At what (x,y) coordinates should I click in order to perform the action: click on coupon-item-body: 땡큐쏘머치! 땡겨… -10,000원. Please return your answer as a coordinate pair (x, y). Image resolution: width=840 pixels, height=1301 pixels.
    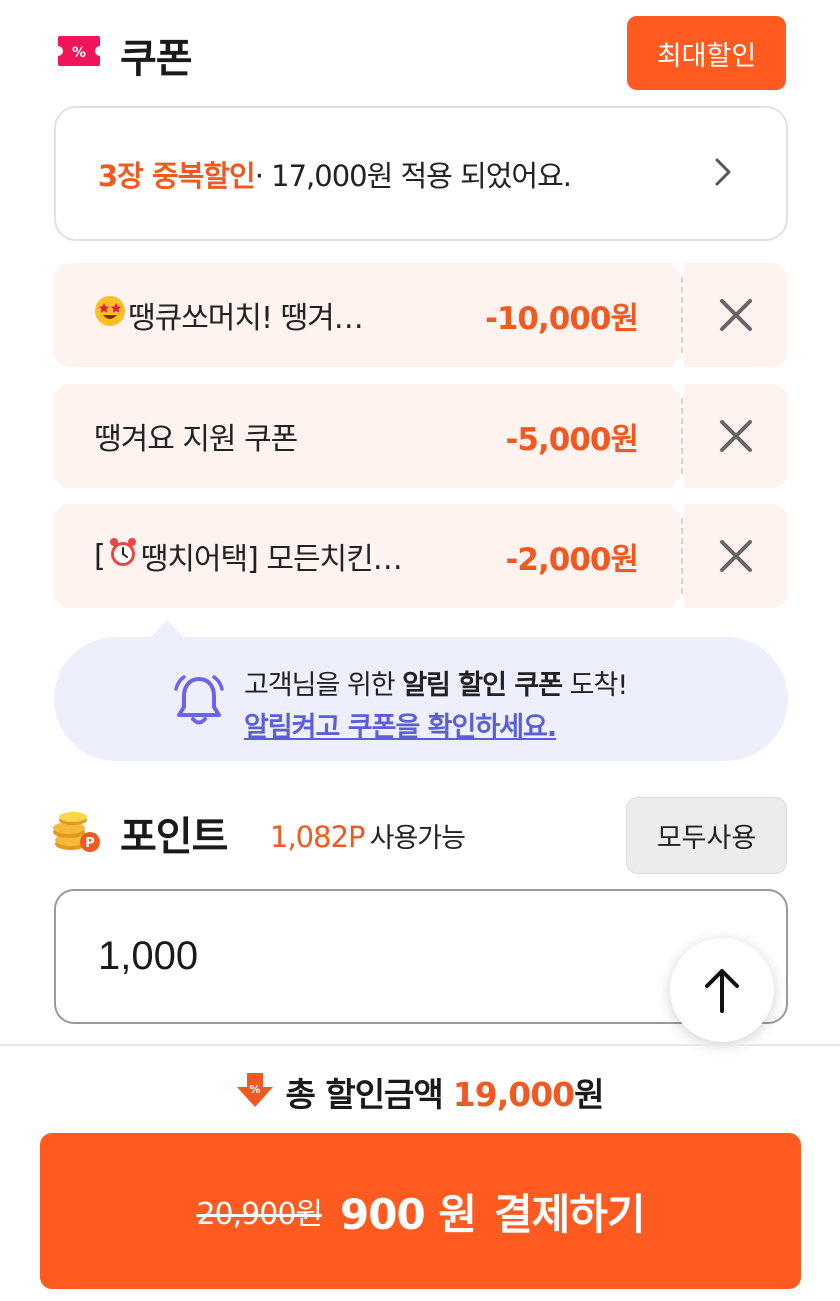
    Looking at the image, I should click on (367, 315).